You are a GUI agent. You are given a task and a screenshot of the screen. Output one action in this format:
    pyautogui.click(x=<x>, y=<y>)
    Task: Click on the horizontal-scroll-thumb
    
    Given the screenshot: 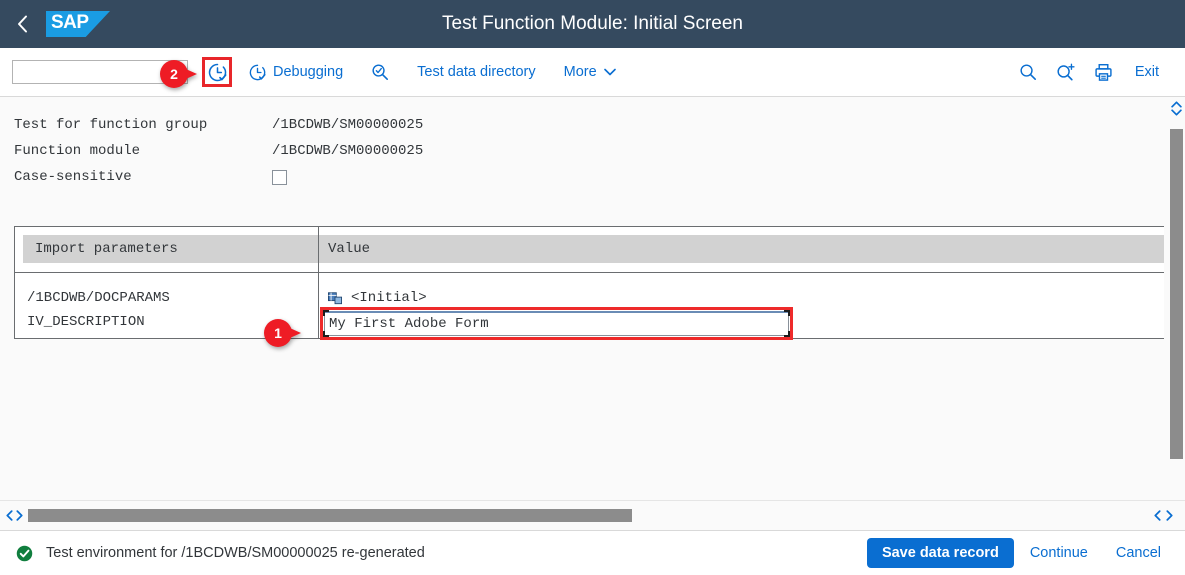 What is the action you would take?
    pyautogui.click(x=330, y=515)
    